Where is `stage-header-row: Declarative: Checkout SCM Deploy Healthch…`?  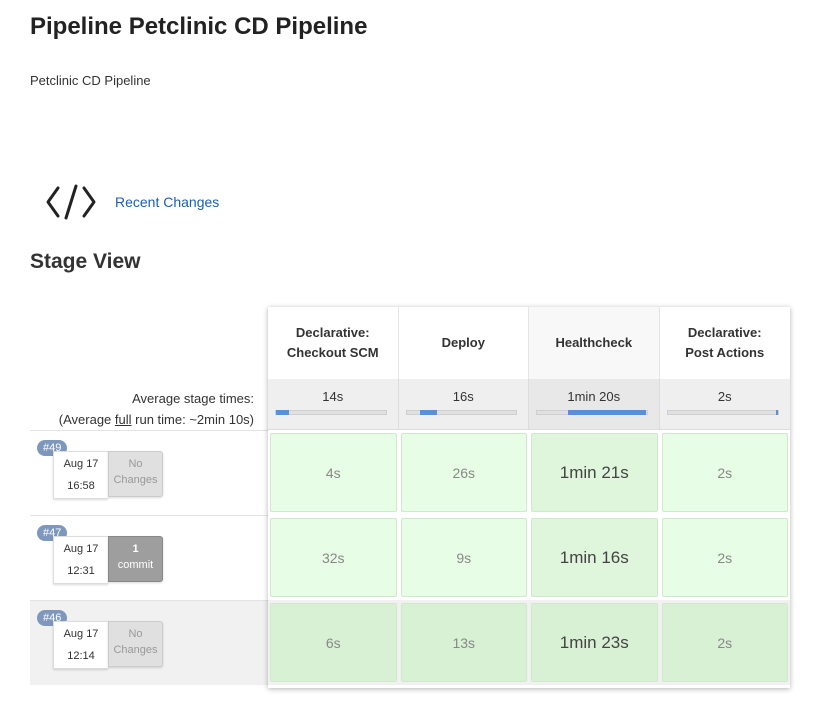
stage-header-row: Declarative: Checkout SCM Deploy Healthch… is located at coordinates (529, 343).